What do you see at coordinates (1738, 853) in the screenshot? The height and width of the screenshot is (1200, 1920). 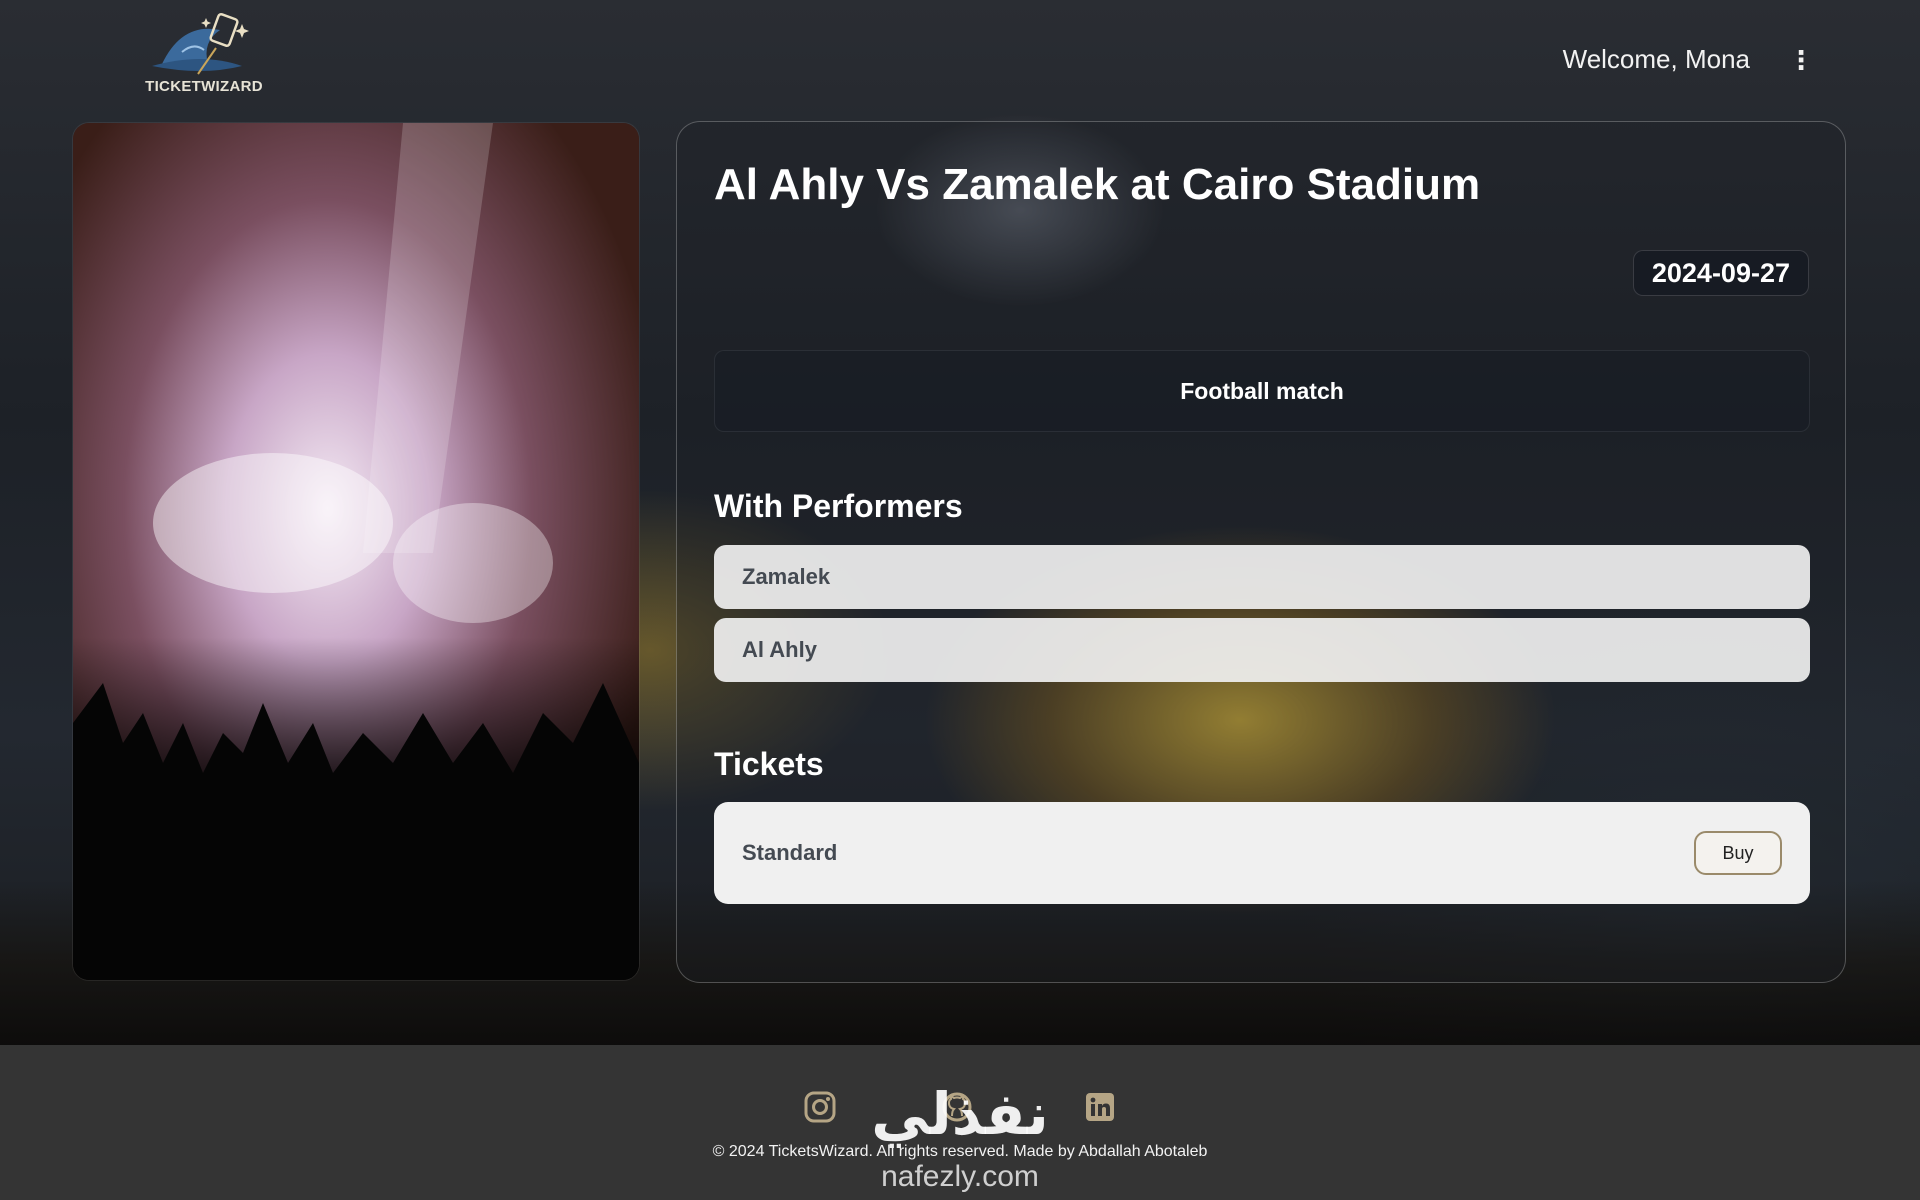 I see `buy-button: Buy` at bounding box center [1738, 853].